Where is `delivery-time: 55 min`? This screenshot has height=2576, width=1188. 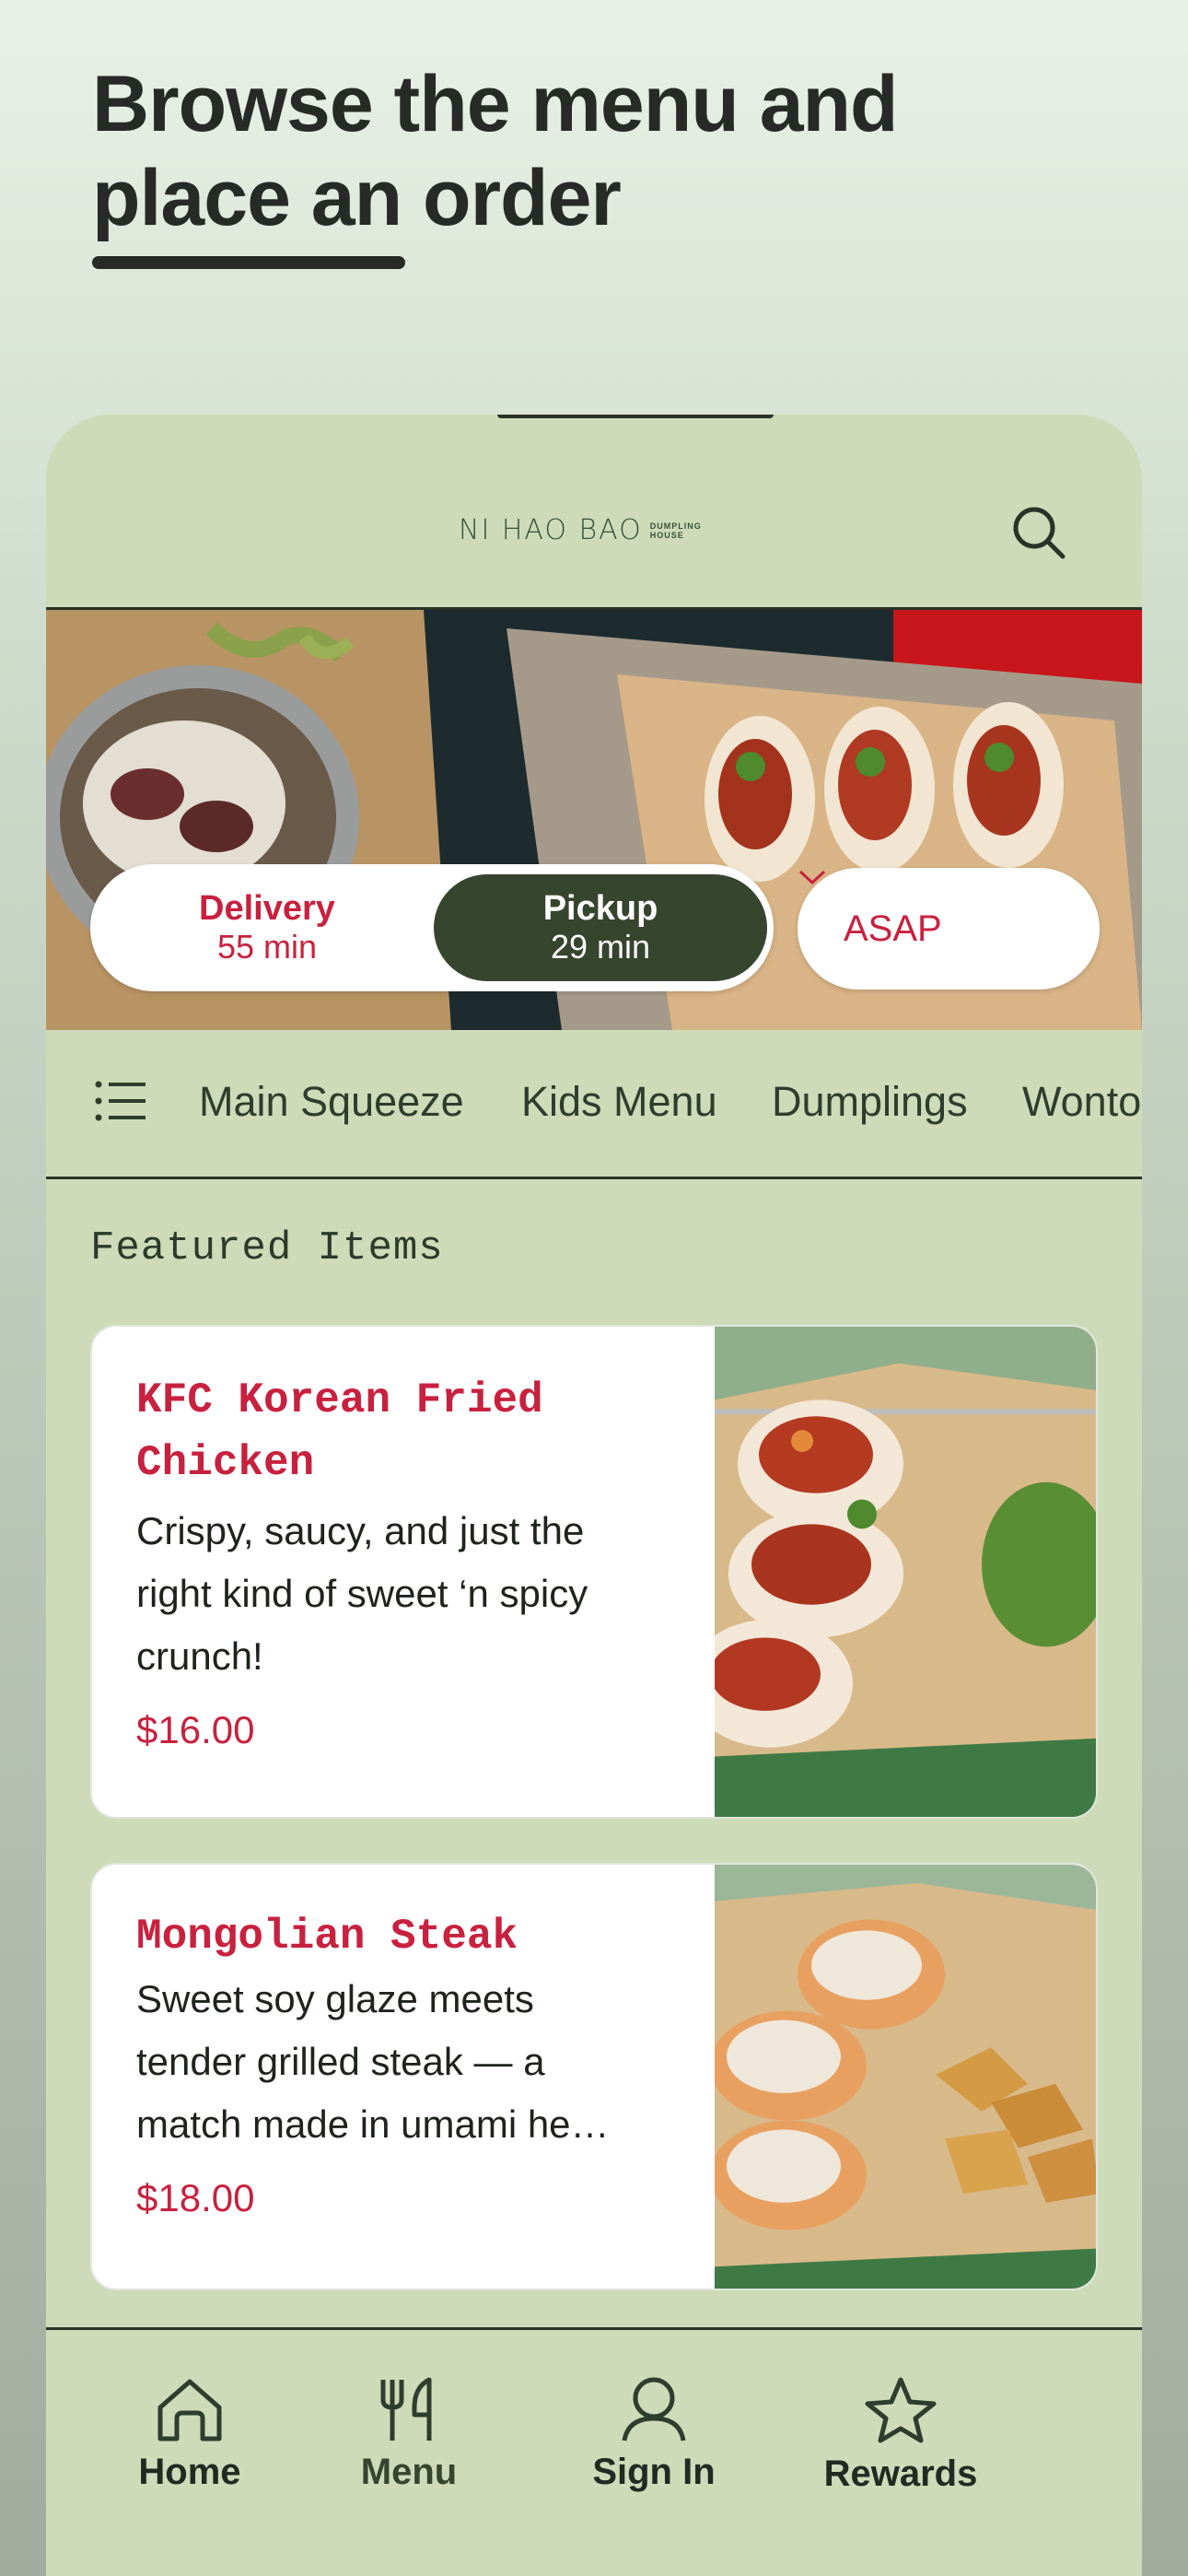
delivery-time: 55 min is located at coordinates (267, 947).